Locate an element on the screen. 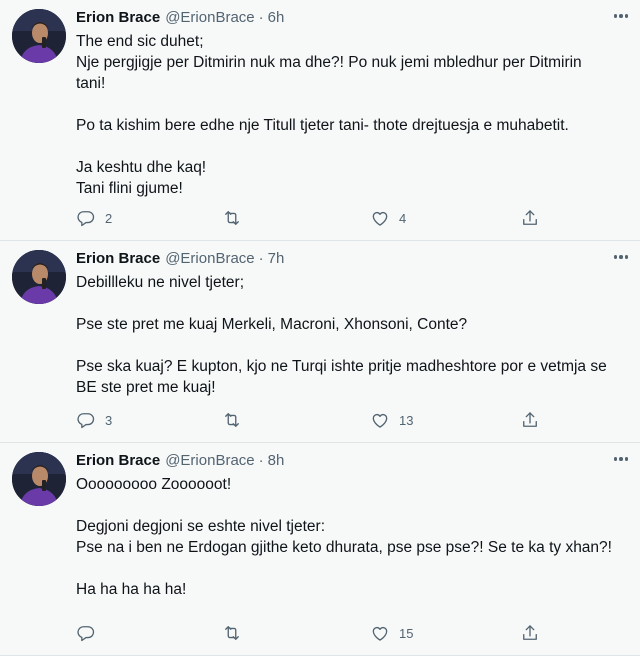  tweet-text-line: Ja keshtu dhe kaq! is located at coordinates (141, 167).